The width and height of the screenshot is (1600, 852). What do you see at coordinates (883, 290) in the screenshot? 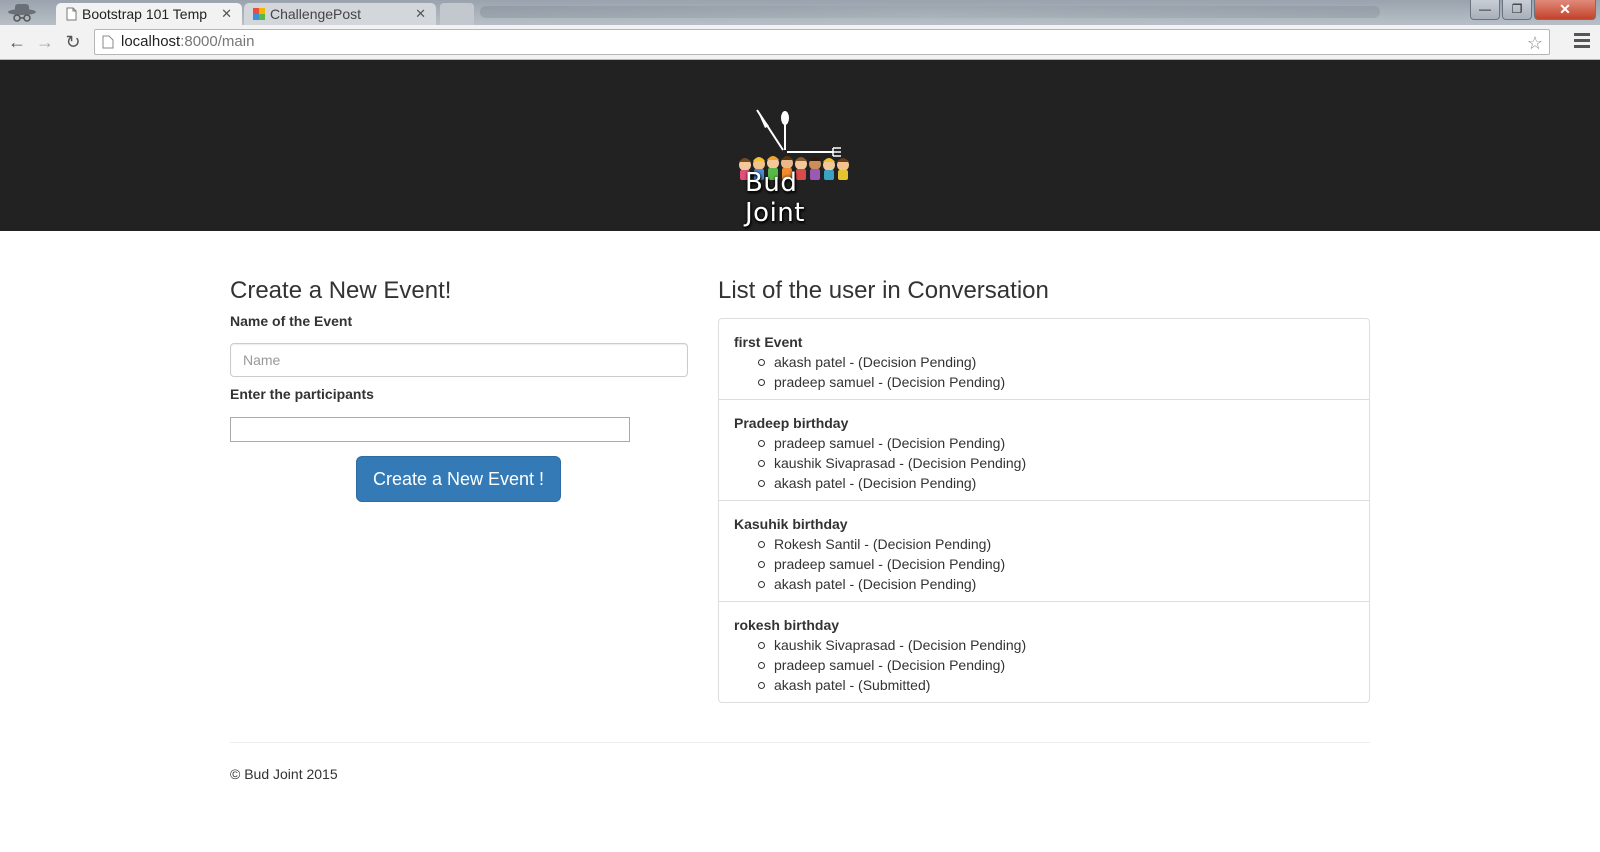
I see `conversation-title: List of the user in Conversation` at bounding box center [883, 290].